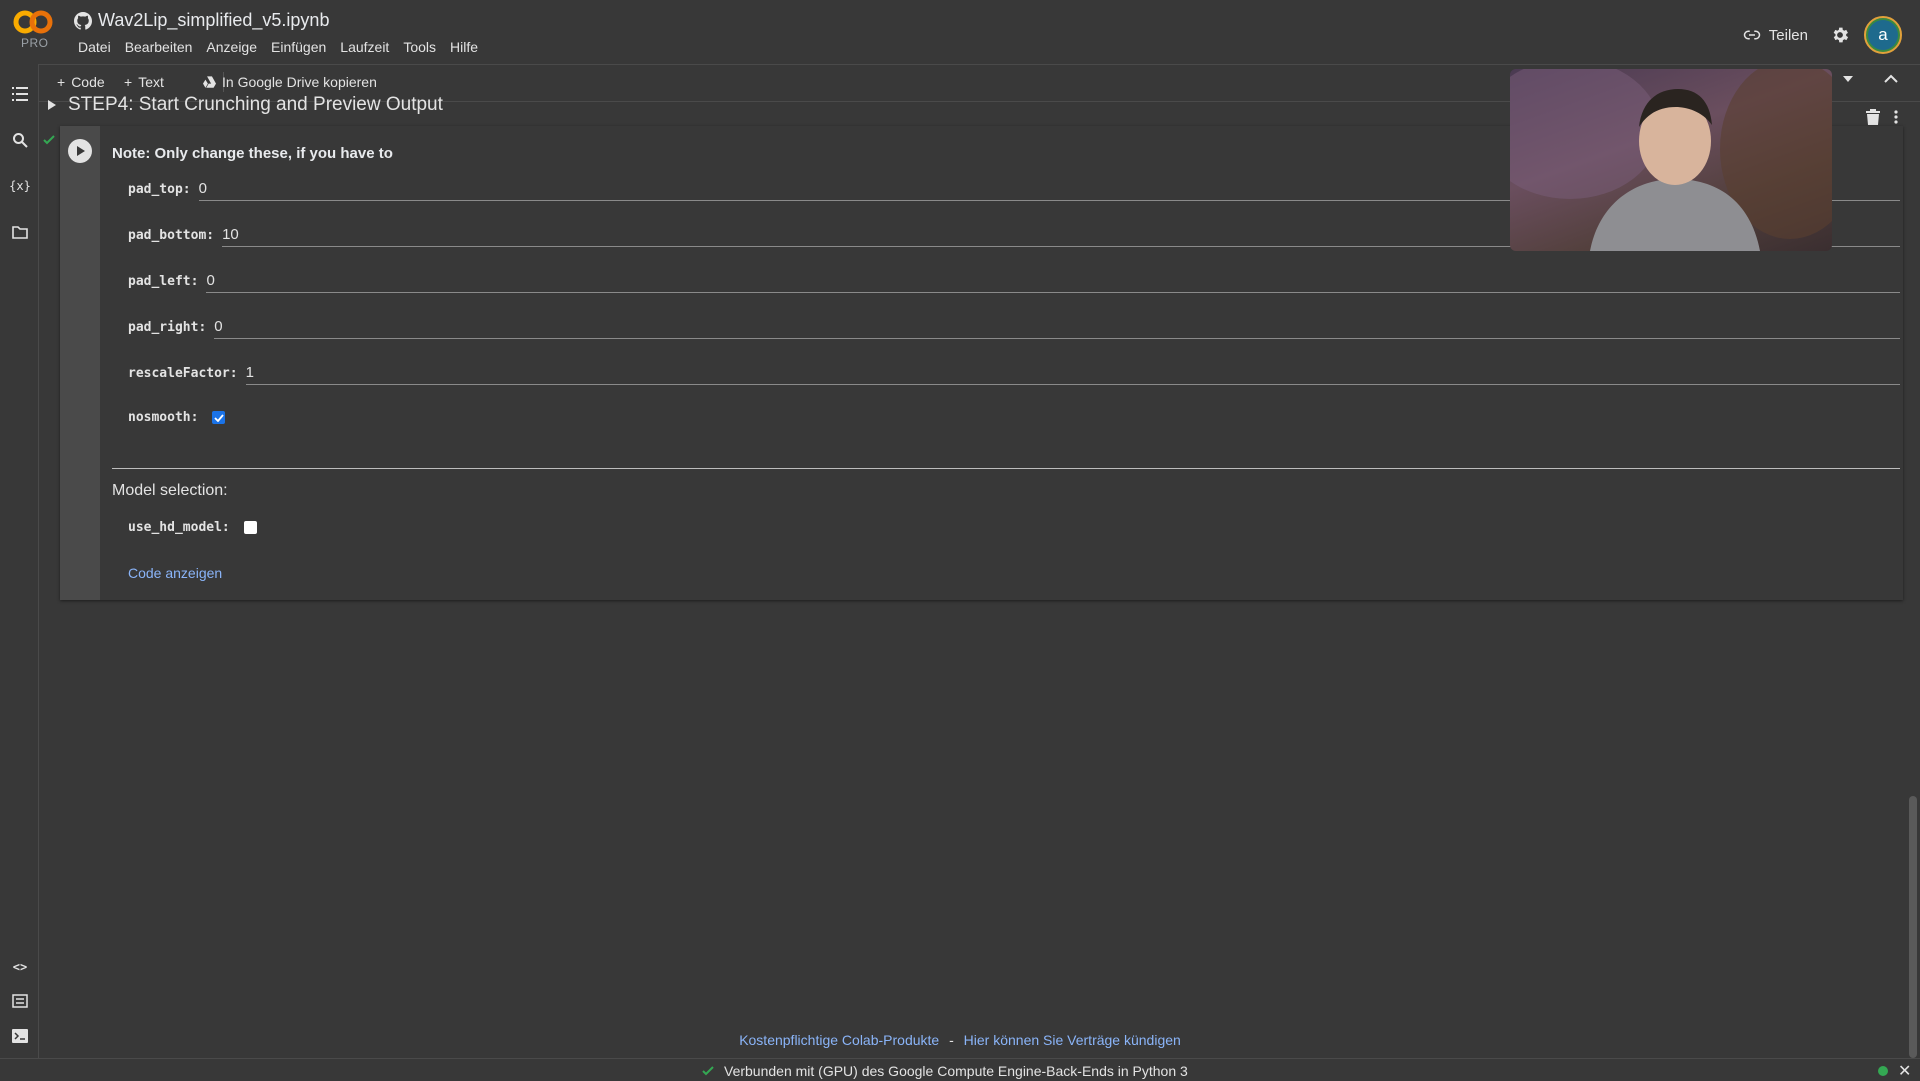  I want to click on chevron-down-icon, so click(1848, 79).